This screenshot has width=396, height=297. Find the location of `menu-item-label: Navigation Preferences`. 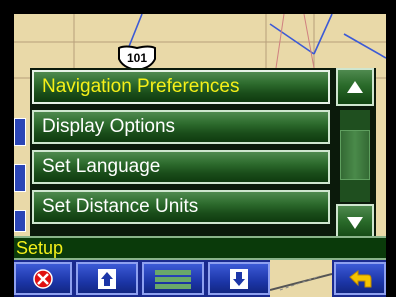

menu-item-label: Navigation Preferences is located at coordinates (141, 86).